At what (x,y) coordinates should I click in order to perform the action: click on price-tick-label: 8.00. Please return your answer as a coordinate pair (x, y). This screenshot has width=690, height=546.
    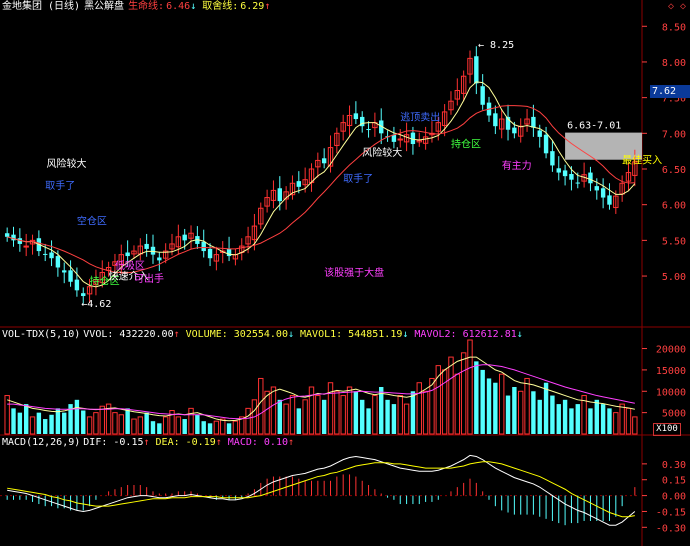
    Looking at the image, I should click on (674, 63).